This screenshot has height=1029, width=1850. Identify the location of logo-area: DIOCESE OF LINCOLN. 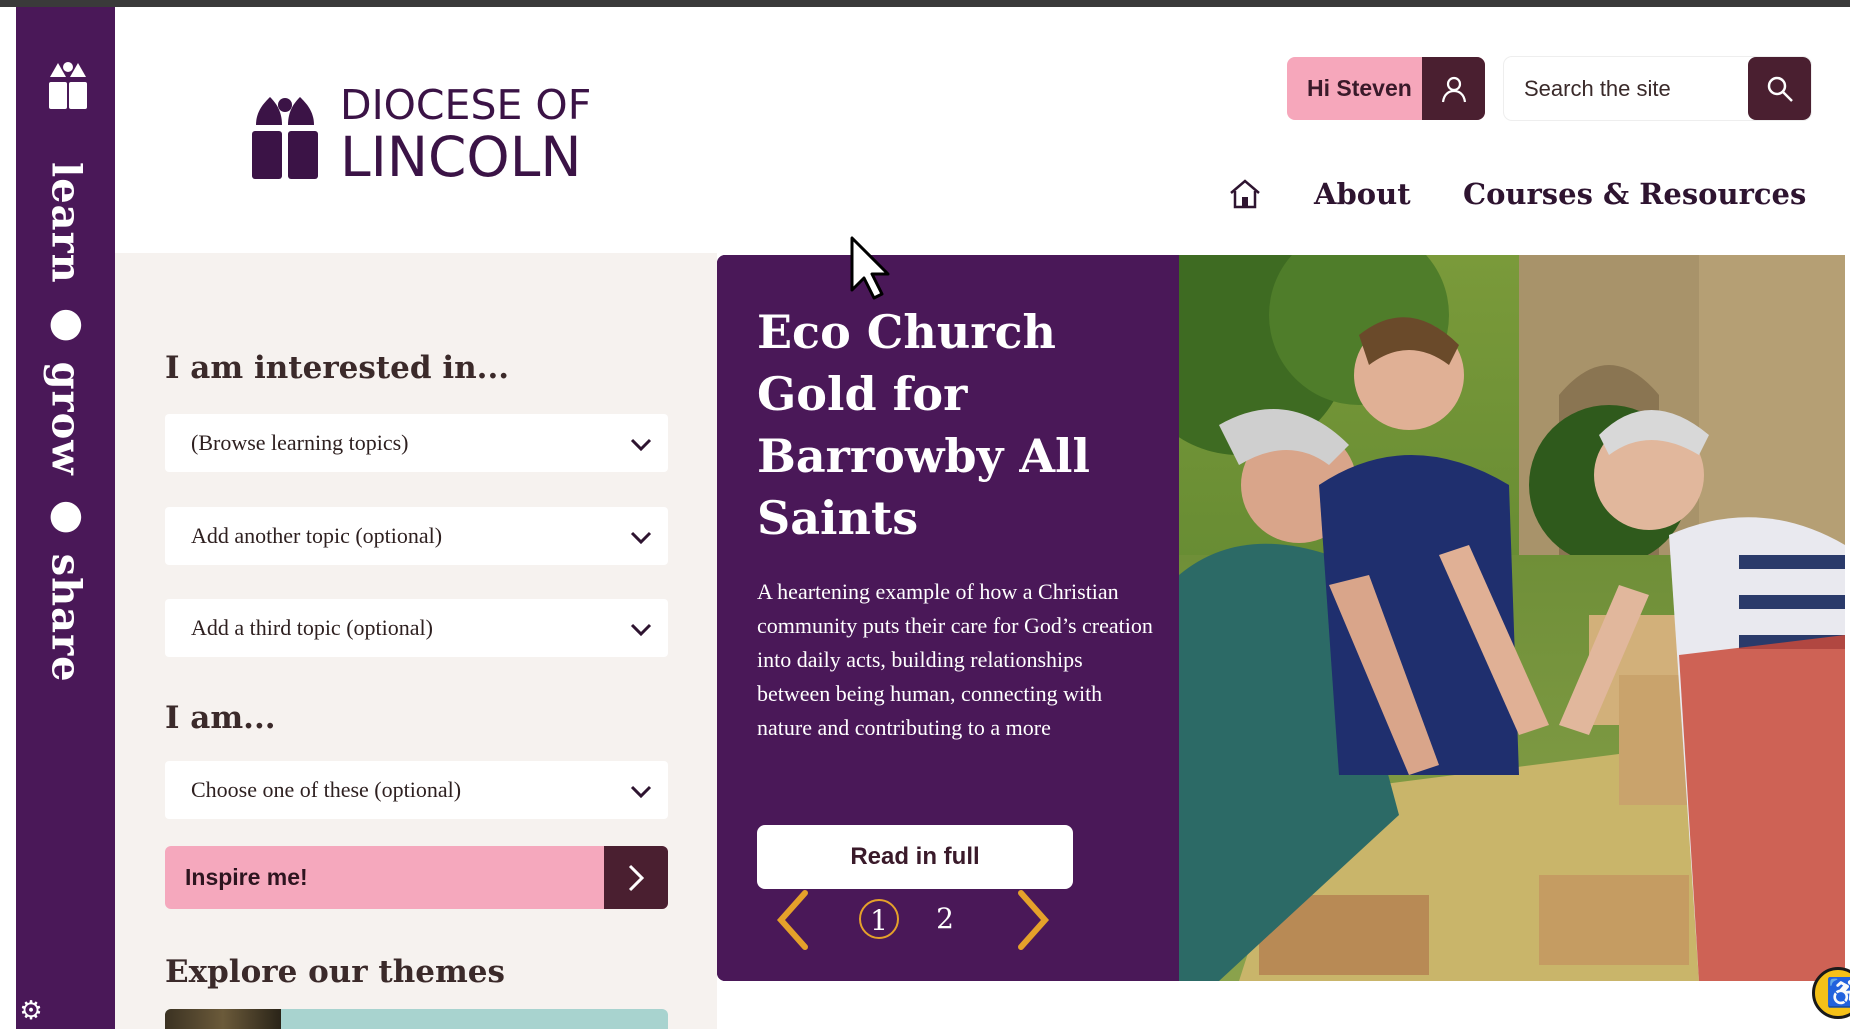
(416, 130).